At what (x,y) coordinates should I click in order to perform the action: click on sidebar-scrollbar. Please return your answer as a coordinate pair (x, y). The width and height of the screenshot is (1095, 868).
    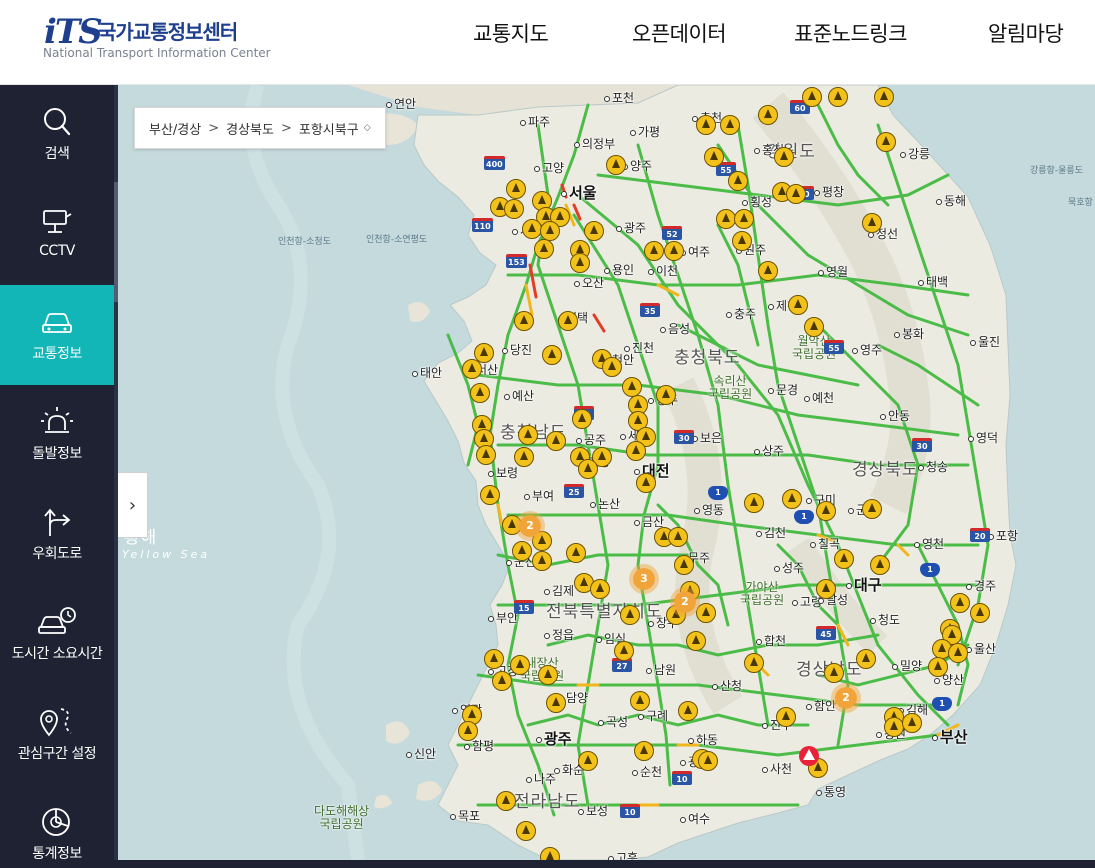
    Looking at the image, I should click on (116, 476).